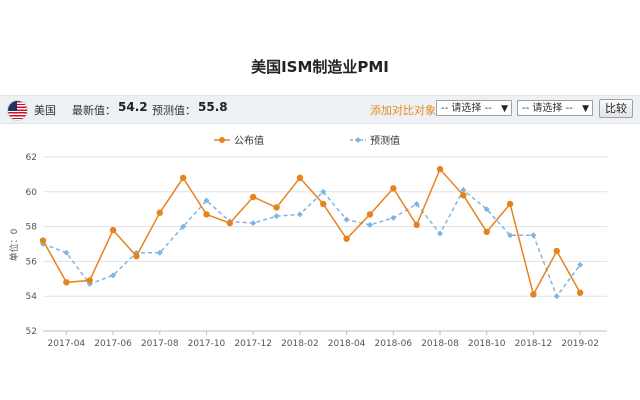  What do you see at coordinates (580, 344) in the screenshot?
I see `x-tick-label: 2019-02` at bounding box center [580, 344].